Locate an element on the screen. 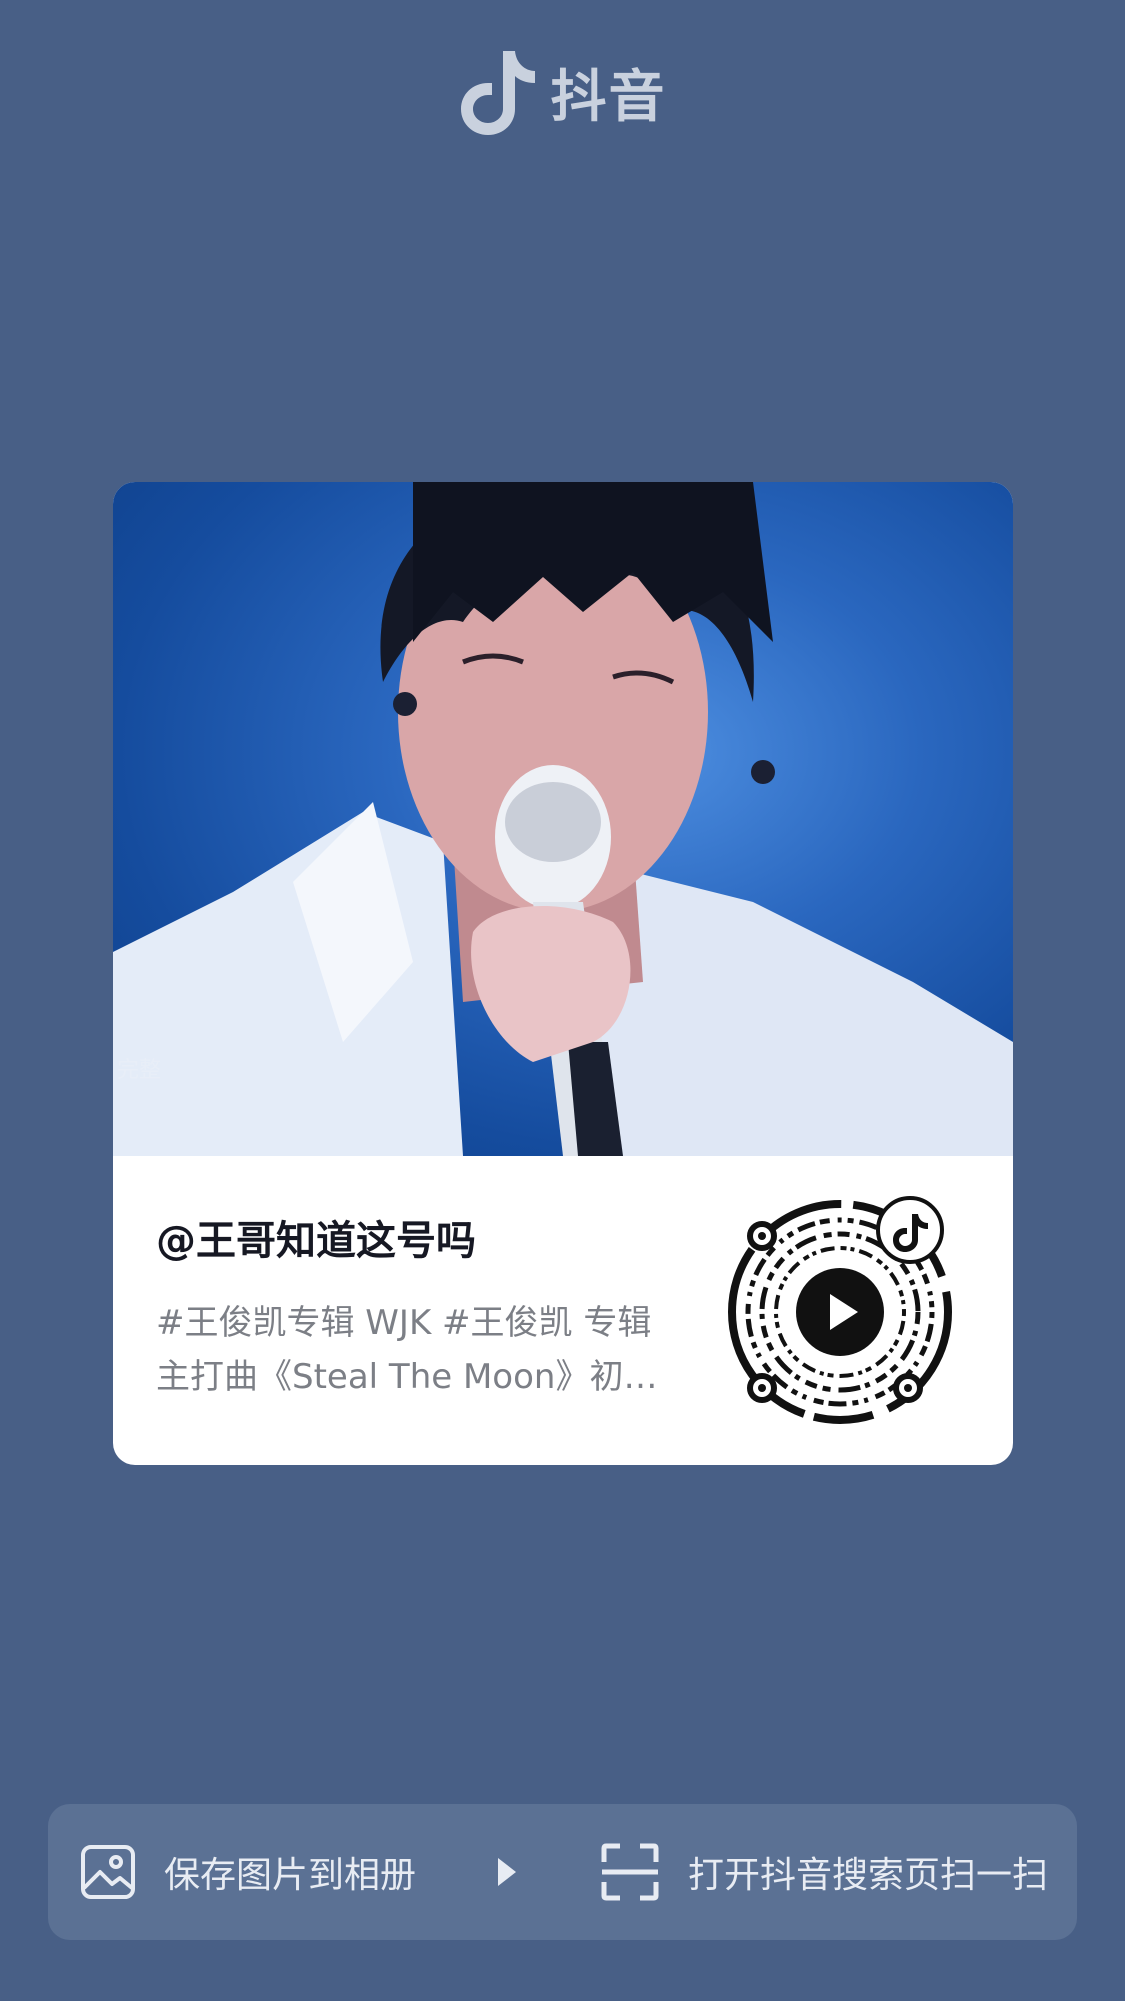 This screenshot has width=1125, height=2001. douyin-logo: 抖音 is located at coordinates (562, 92).